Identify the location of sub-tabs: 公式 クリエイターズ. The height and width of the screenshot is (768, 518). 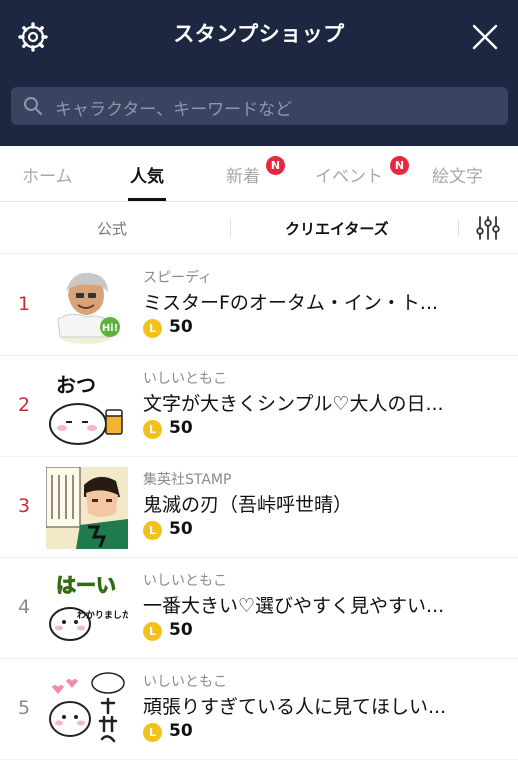
(259, 228).